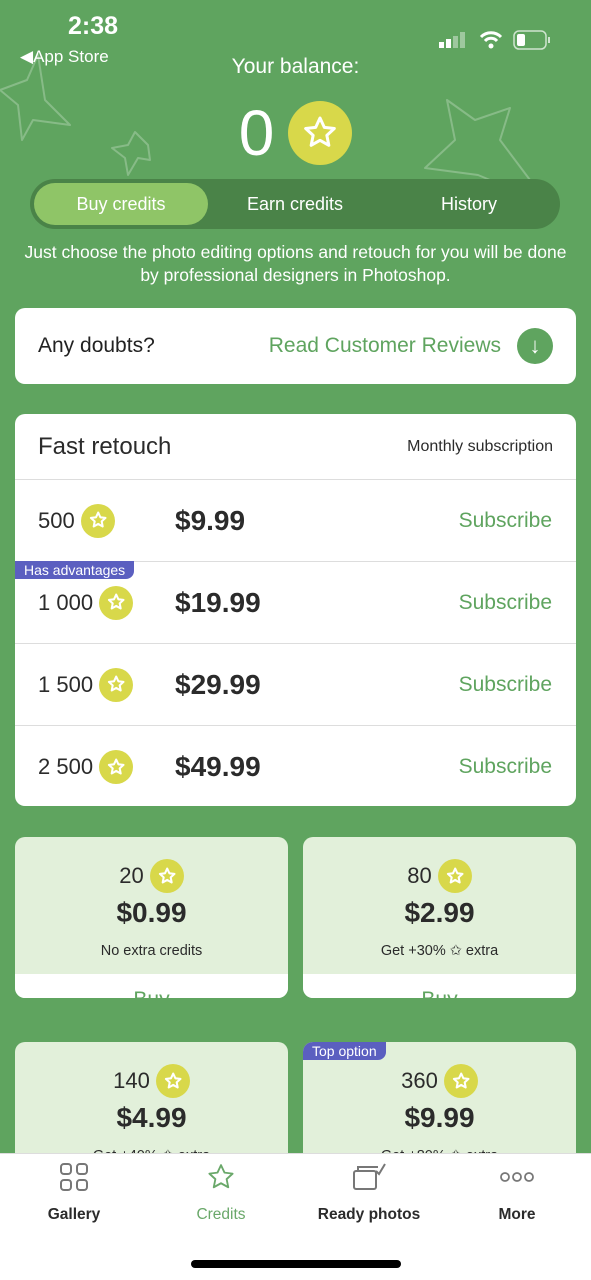  What do you see at coordinates (131, 875) in the screenshot?
I see `credit-amount: 20` at bounding box center [131, 875].